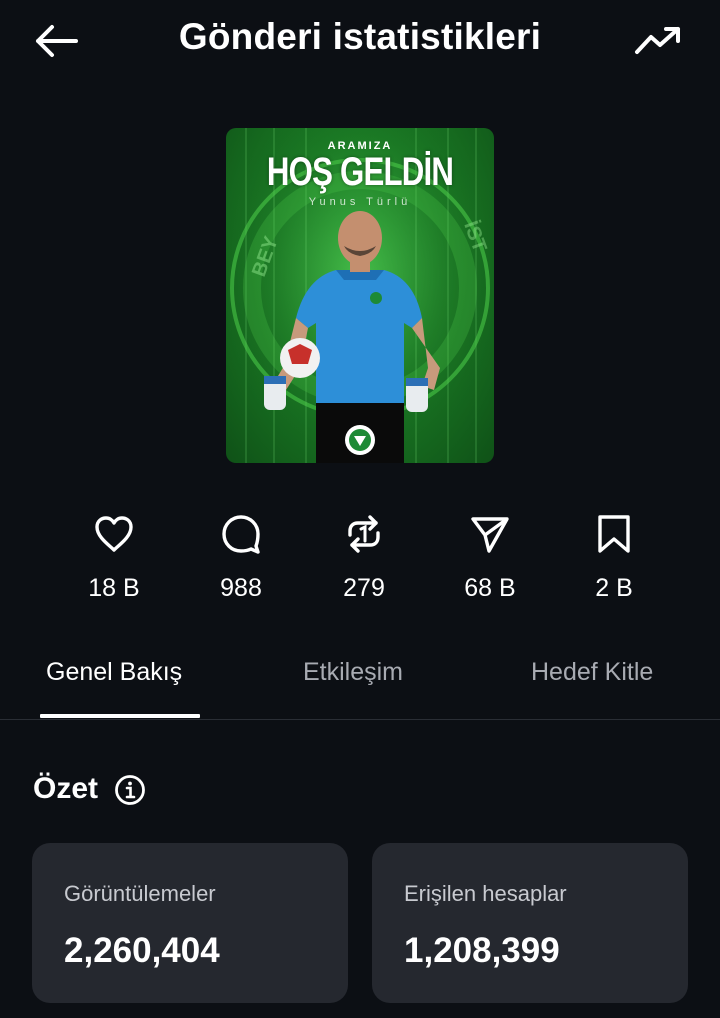  Describe the element at coordinates (364, 534) in the screenshot. I see `repost-icon` at that location.